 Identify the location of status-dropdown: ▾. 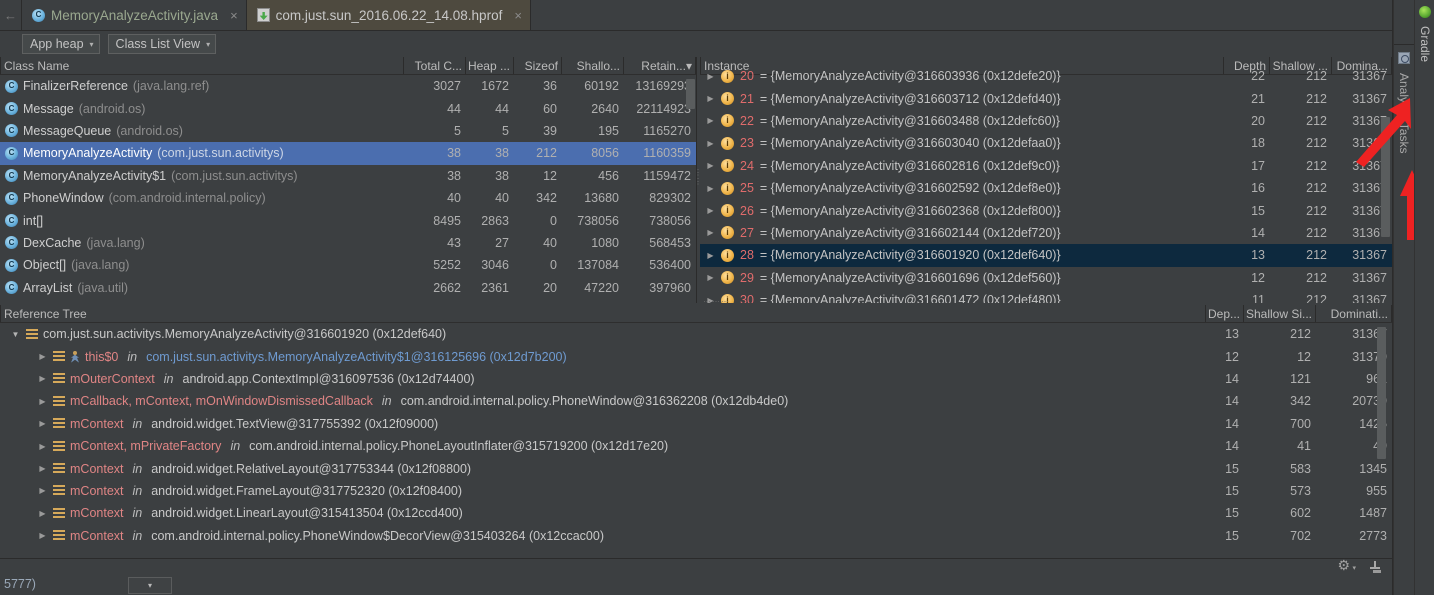
(150, 585).